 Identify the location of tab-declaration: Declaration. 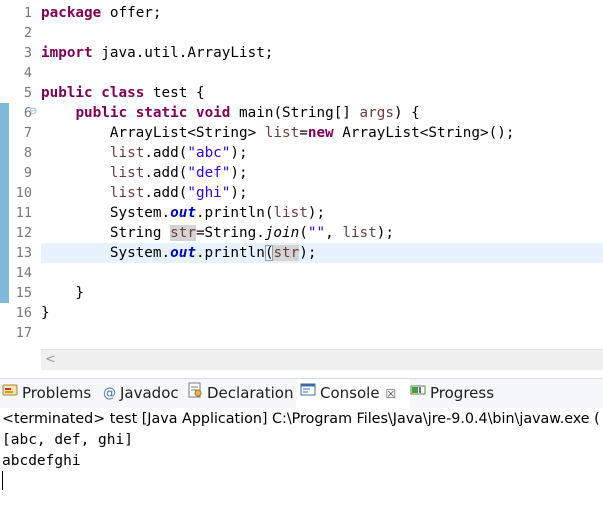
(240, 393).